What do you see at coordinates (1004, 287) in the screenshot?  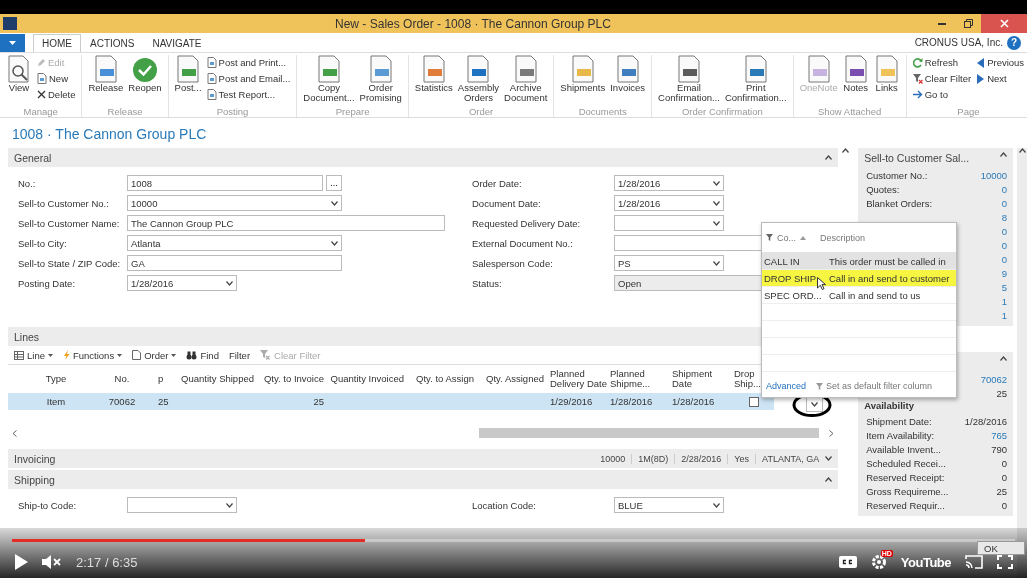 I see `factbox-link: 5` at bounding box center [1004, 287].